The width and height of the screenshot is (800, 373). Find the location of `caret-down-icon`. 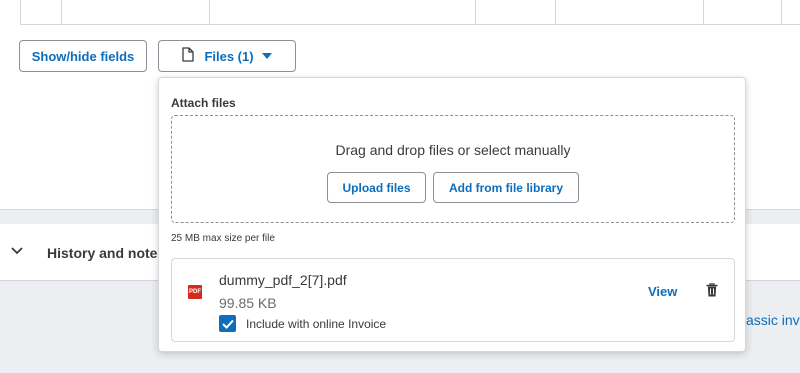

caret-down-icon is located at coordinates (266, 56).